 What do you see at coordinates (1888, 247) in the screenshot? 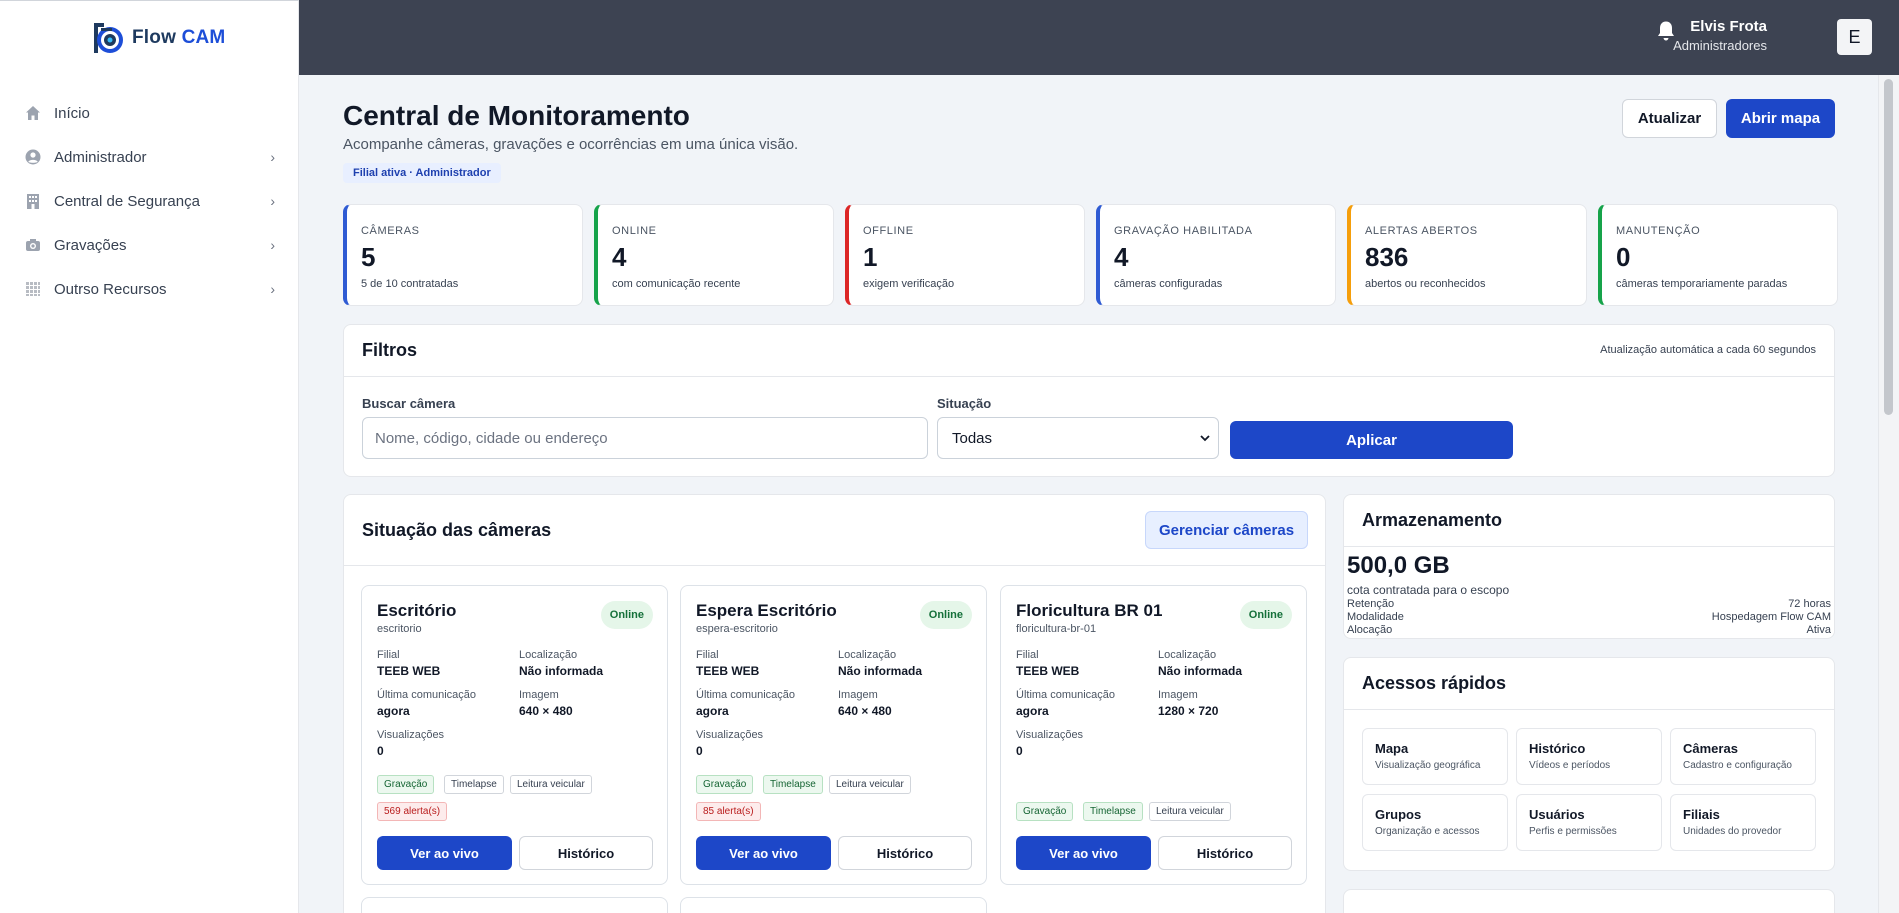
I see `scrollbar-thumb` at bounding box center [1888, 247].